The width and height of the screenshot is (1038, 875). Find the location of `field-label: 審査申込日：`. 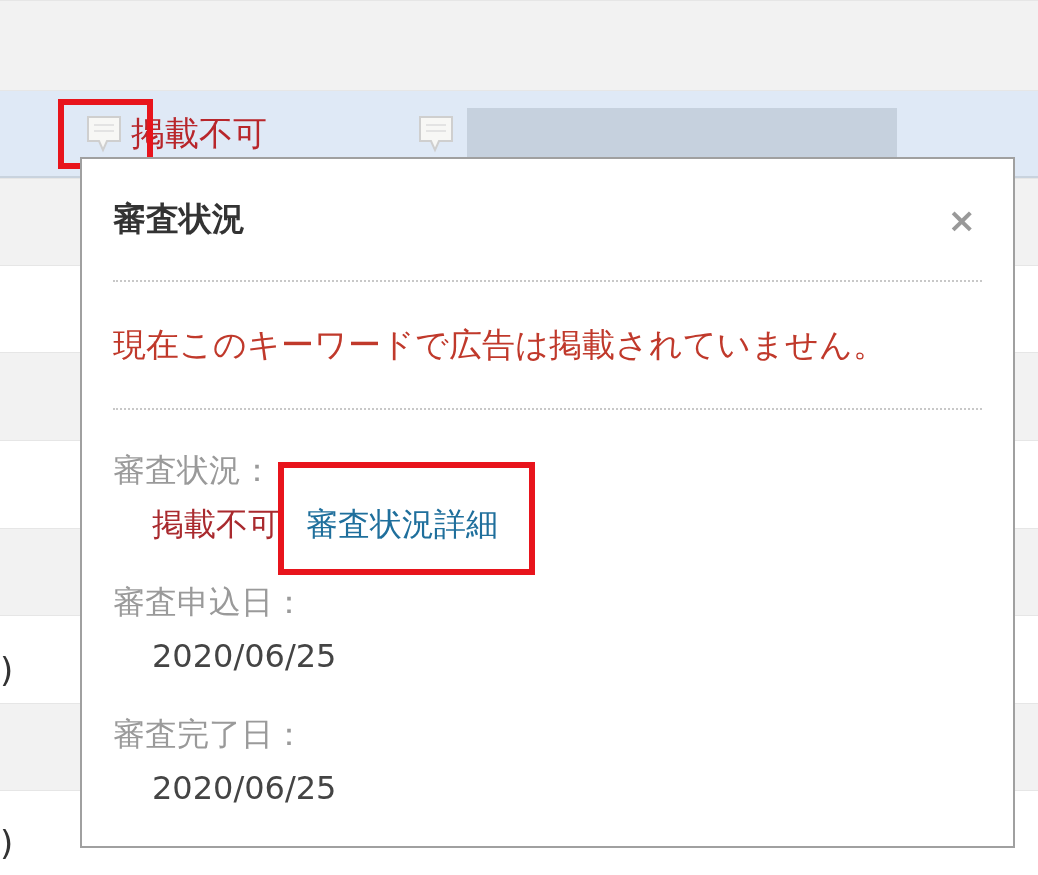

field-label: 審査申込日： is located at coordinates (209, 602).